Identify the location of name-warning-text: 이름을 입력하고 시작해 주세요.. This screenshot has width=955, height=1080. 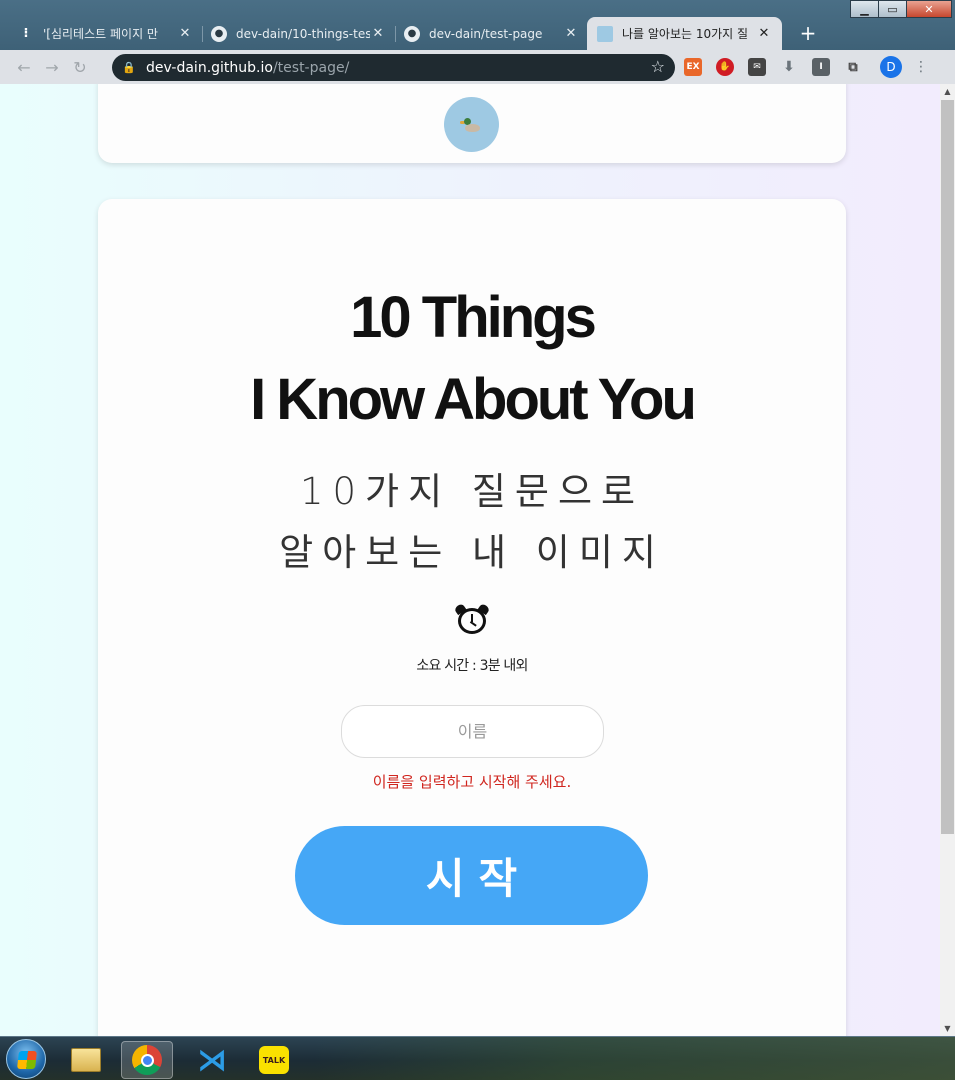
(472, 782).